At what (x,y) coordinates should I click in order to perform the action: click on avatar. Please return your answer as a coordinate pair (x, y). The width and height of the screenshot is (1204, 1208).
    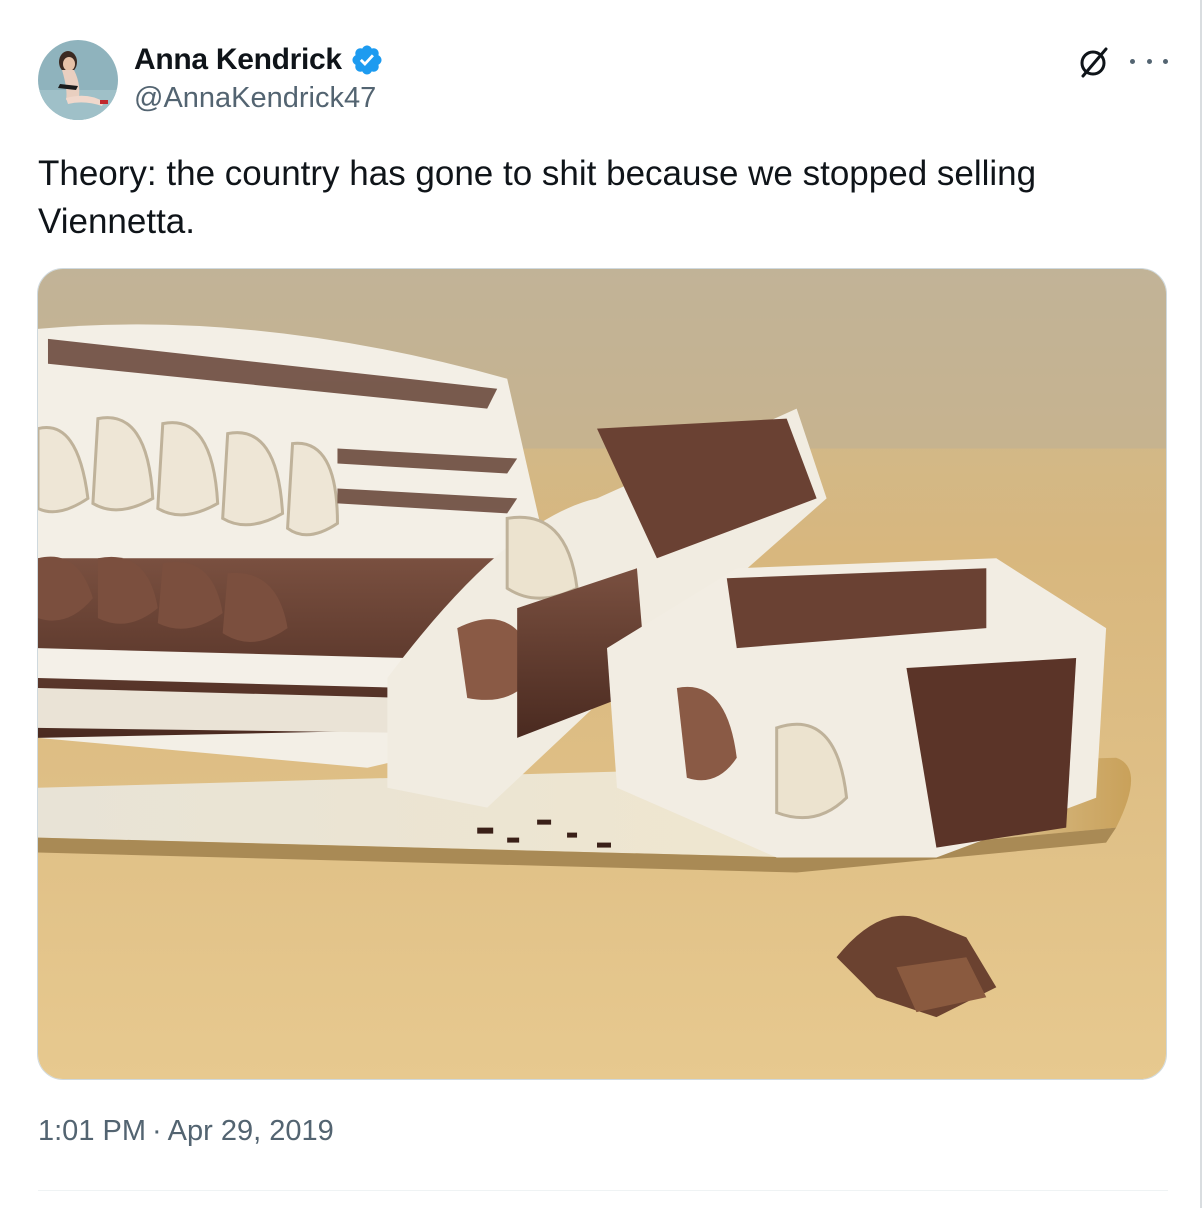
    Looking at the image, I should click on (78, 80).